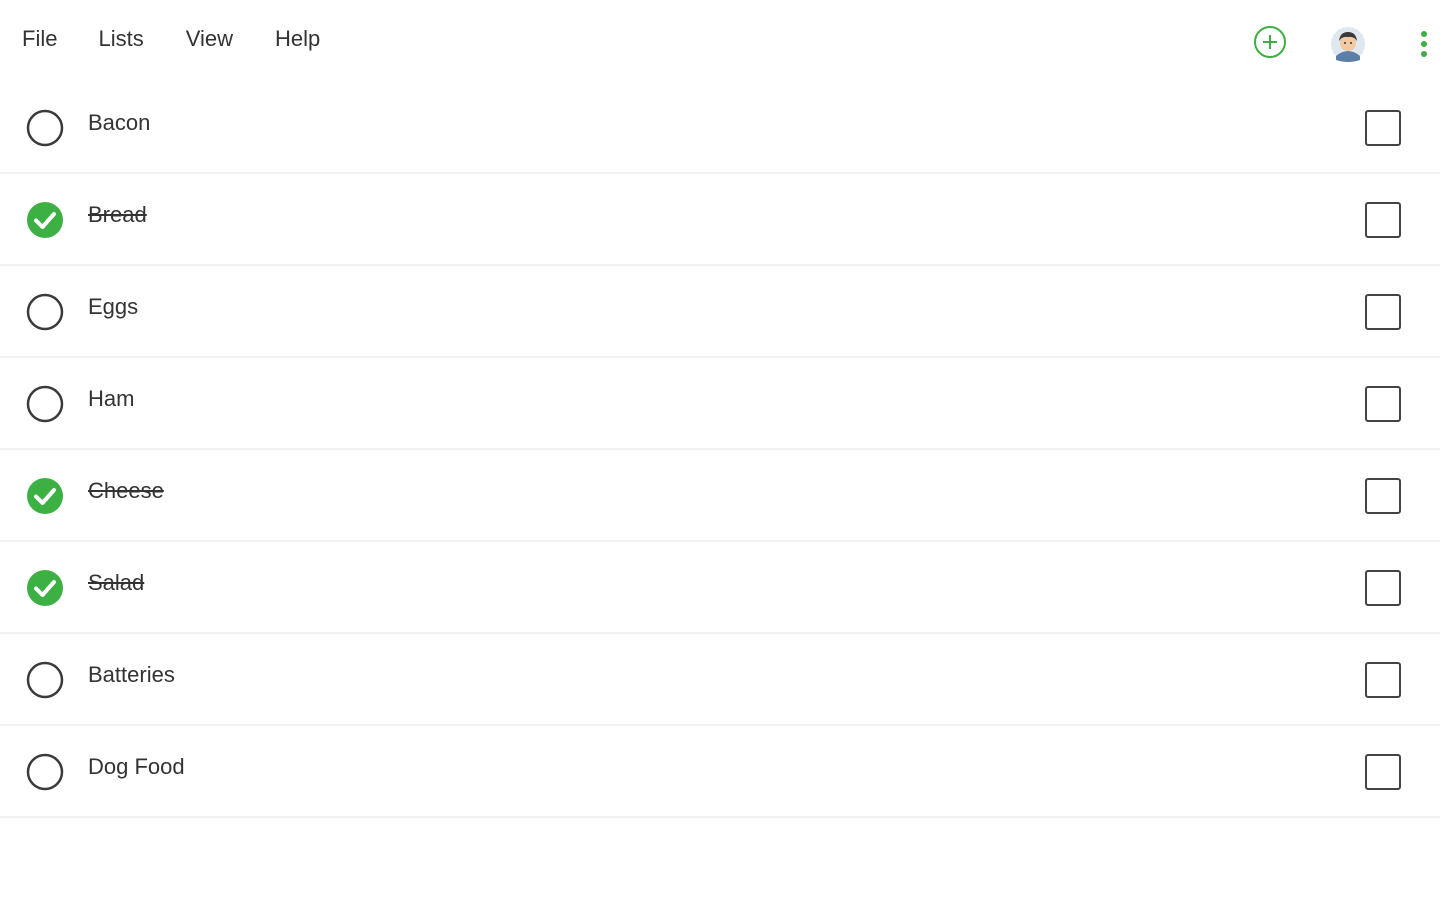 This screenshot has height=900, width=1440. What do you see at coordinates (111, 398) in the screenshot?
I see `list-item-label: Ham` at bounding box center [111, 398].